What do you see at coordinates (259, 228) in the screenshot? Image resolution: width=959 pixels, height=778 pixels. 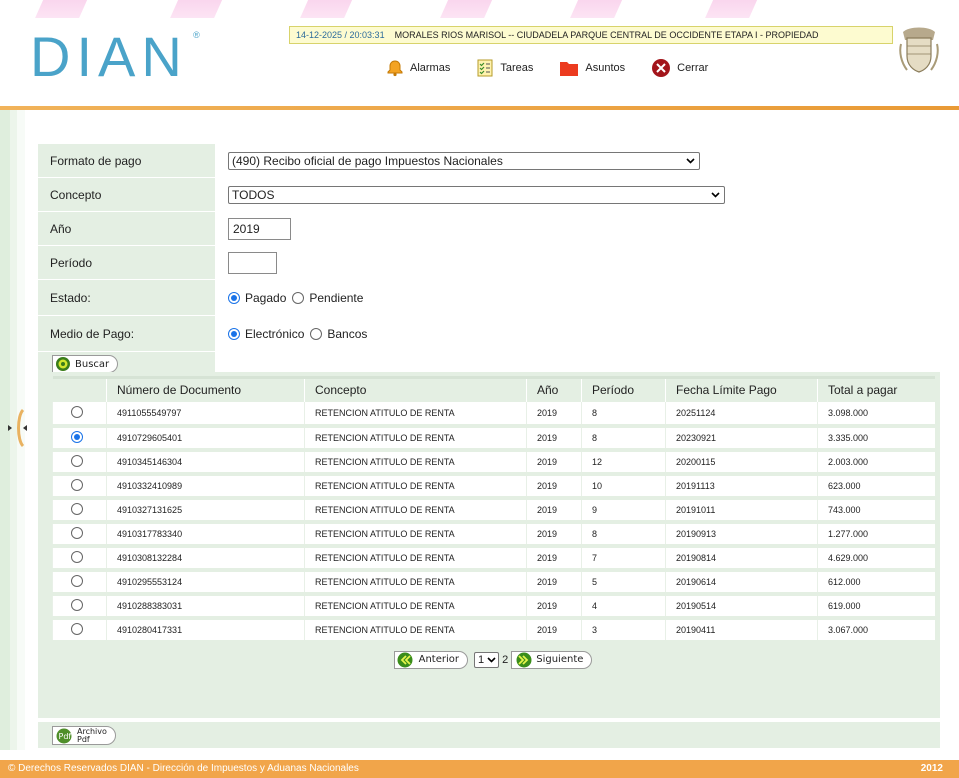 I see `anio-input: 2019` at bounding box center [259, 228].